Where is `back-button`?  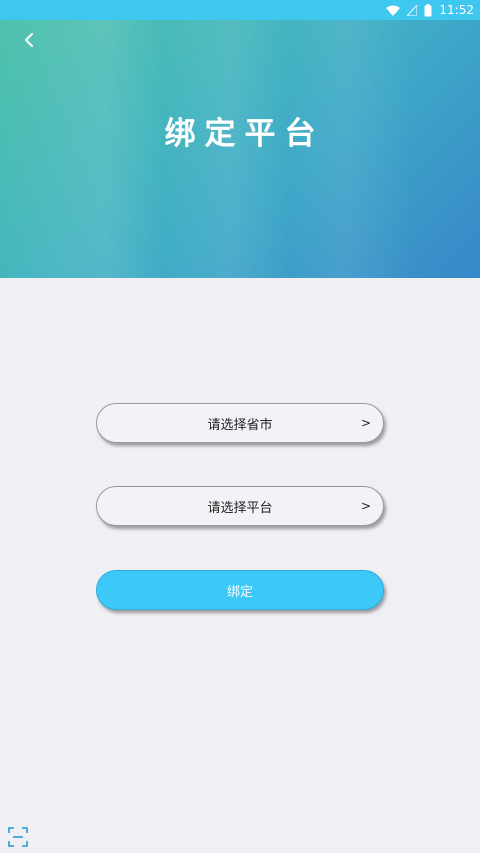 back-button is located at coordinates (29, 41).